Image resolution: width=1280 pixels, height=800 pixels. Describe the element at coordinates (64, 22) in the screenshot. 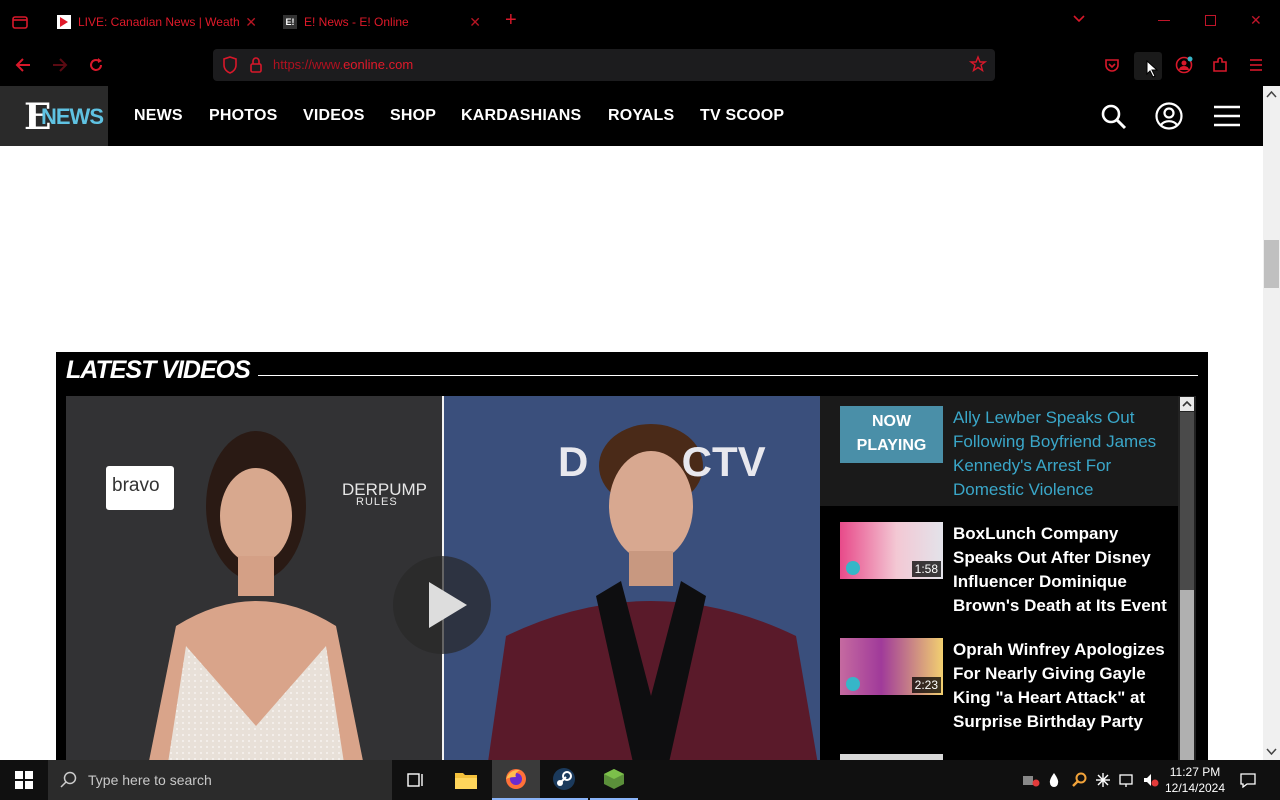

I see `ctv-favicon-icon` at that location.